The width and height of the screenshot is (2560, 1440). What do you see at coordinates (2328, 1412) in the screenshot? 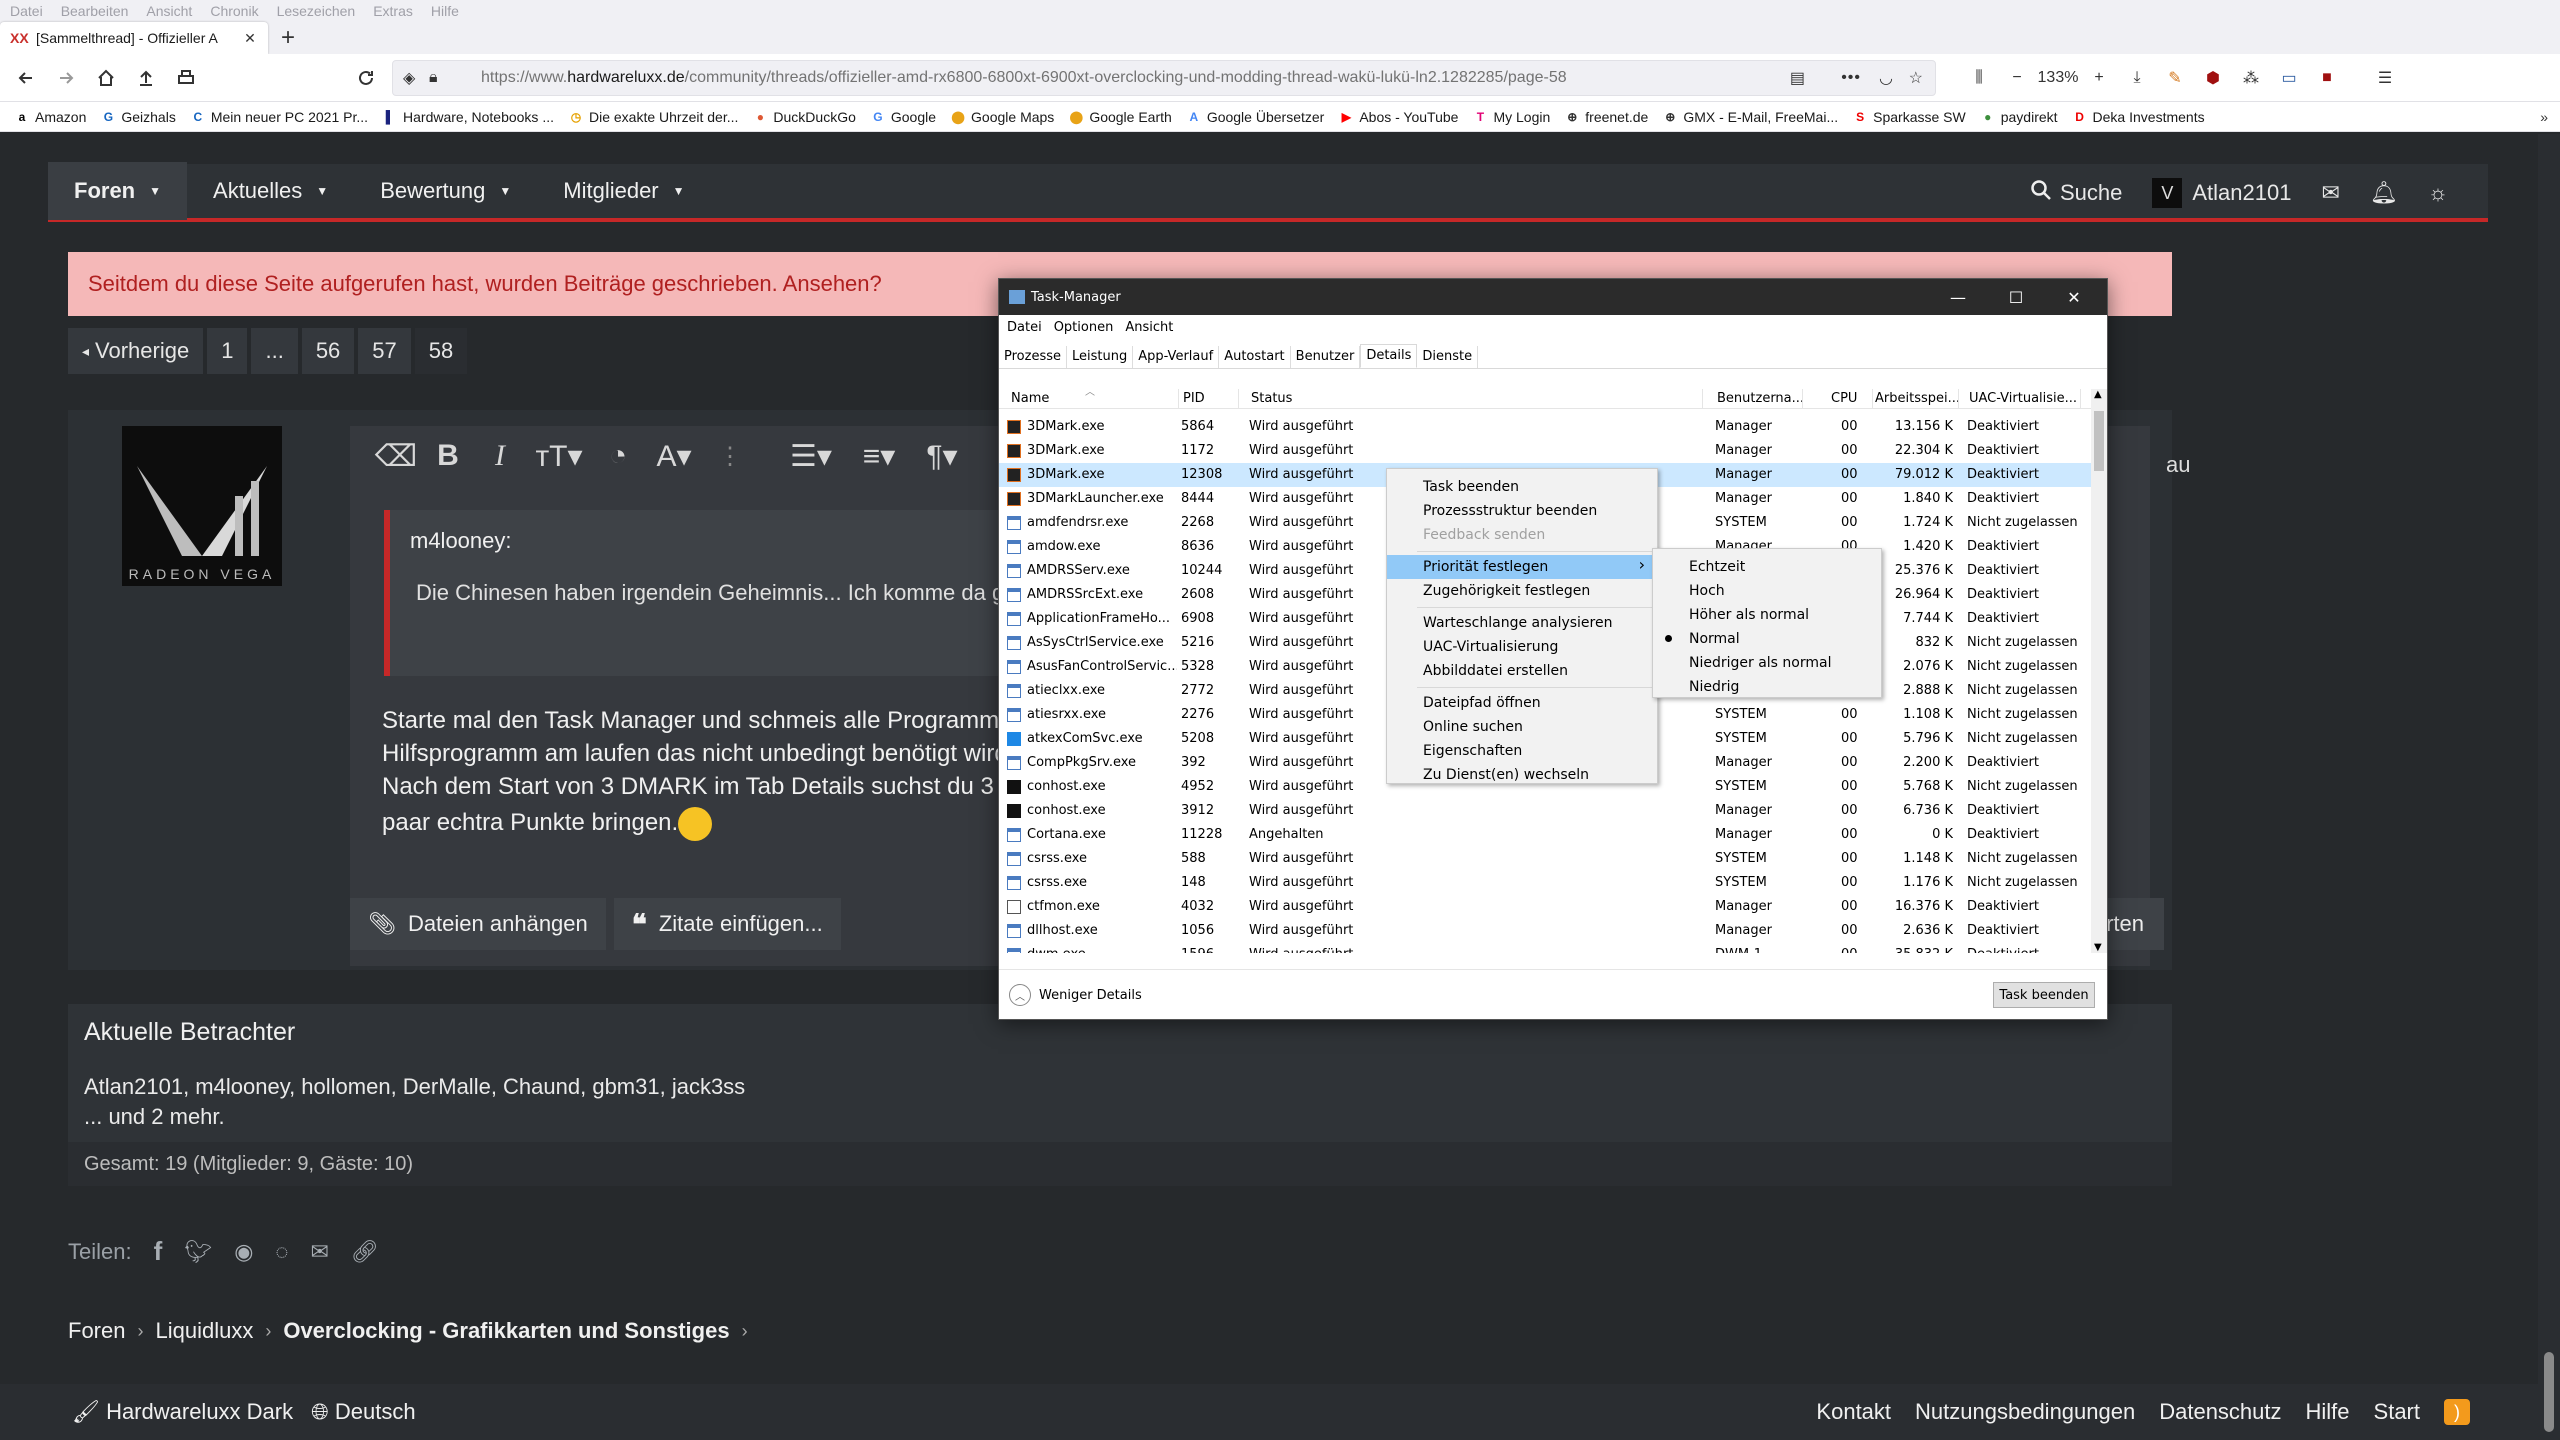
I see `footer-hilfe: Hilfe` at bounding box center [2328, 1412].